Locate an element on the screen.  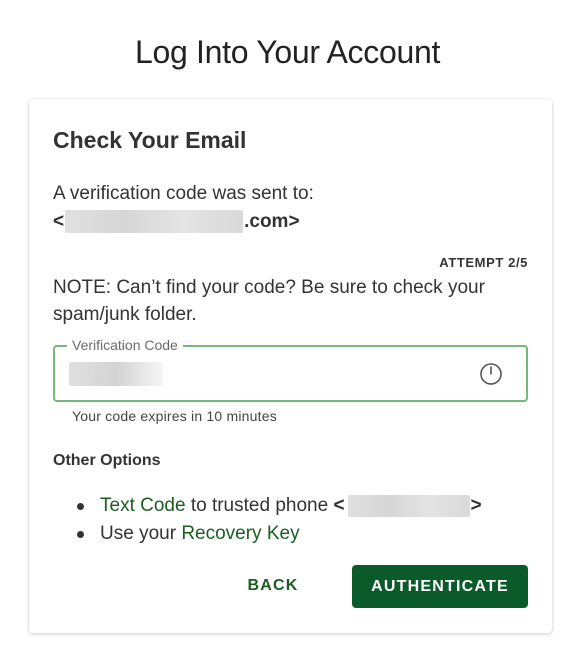
redacted-phone is located at coordinates (408, 506).